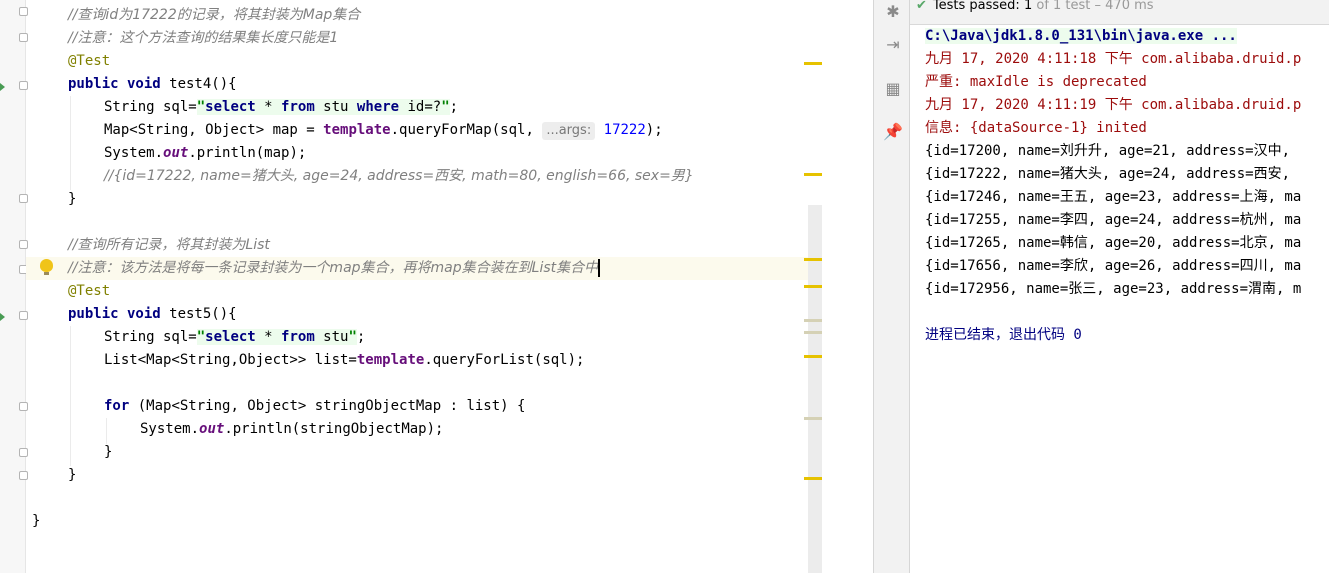  What do you see at coordinates (466, 130) in the screenshot?
I see `code-text: .queryForMap(sql,` at bounding box center [466, 130].